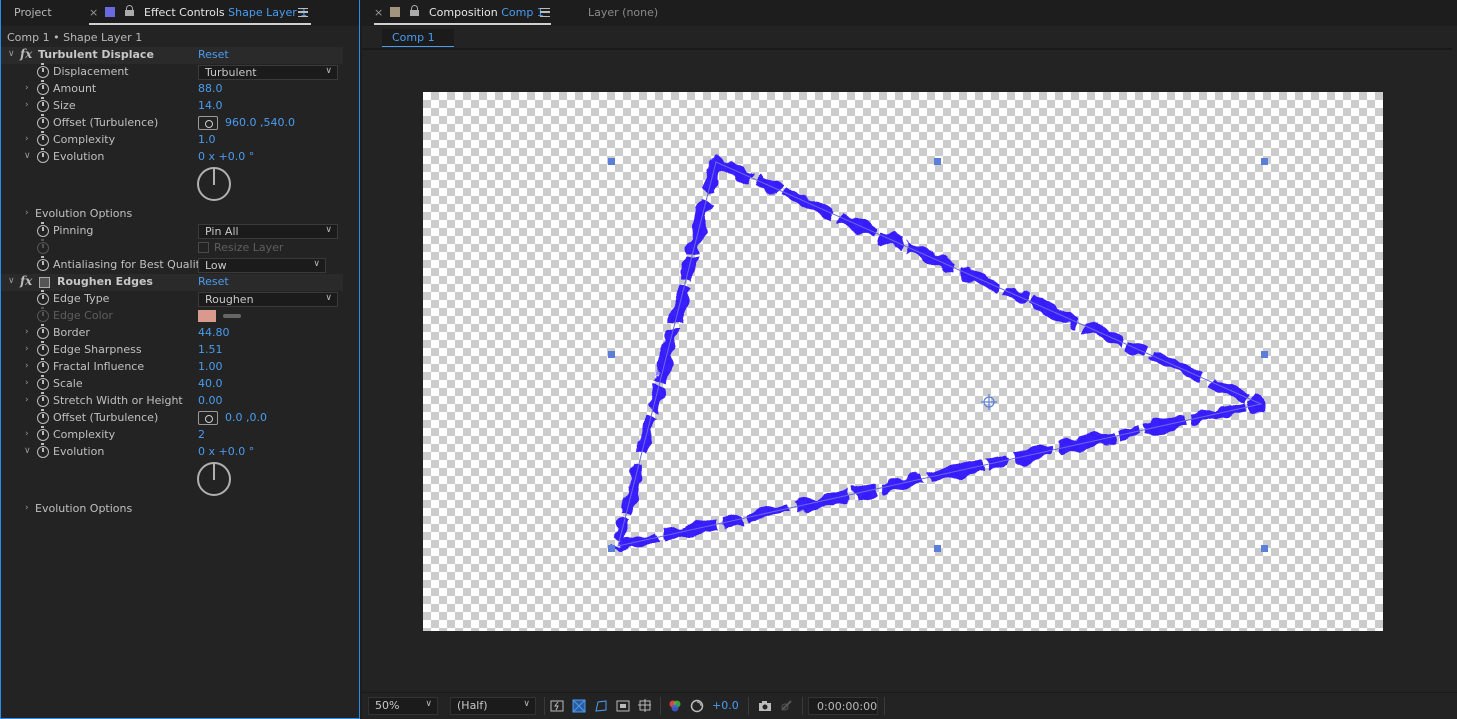 This screenshot has height=719, width=1457. I want to click on current-time-display: 0:00:00:00, so click(843, 706).